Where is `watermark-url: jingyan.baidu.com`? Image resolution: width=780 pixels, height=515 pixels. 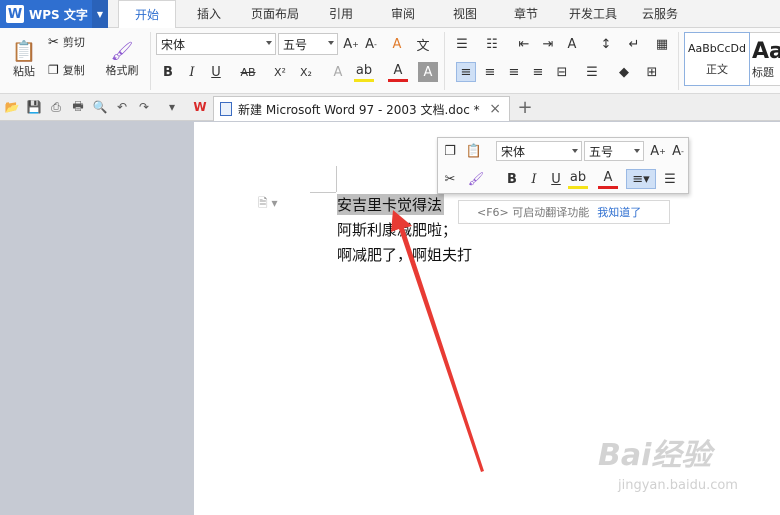 watermark-url: jingyan.baidu.com is located at coordinates (678, 485).